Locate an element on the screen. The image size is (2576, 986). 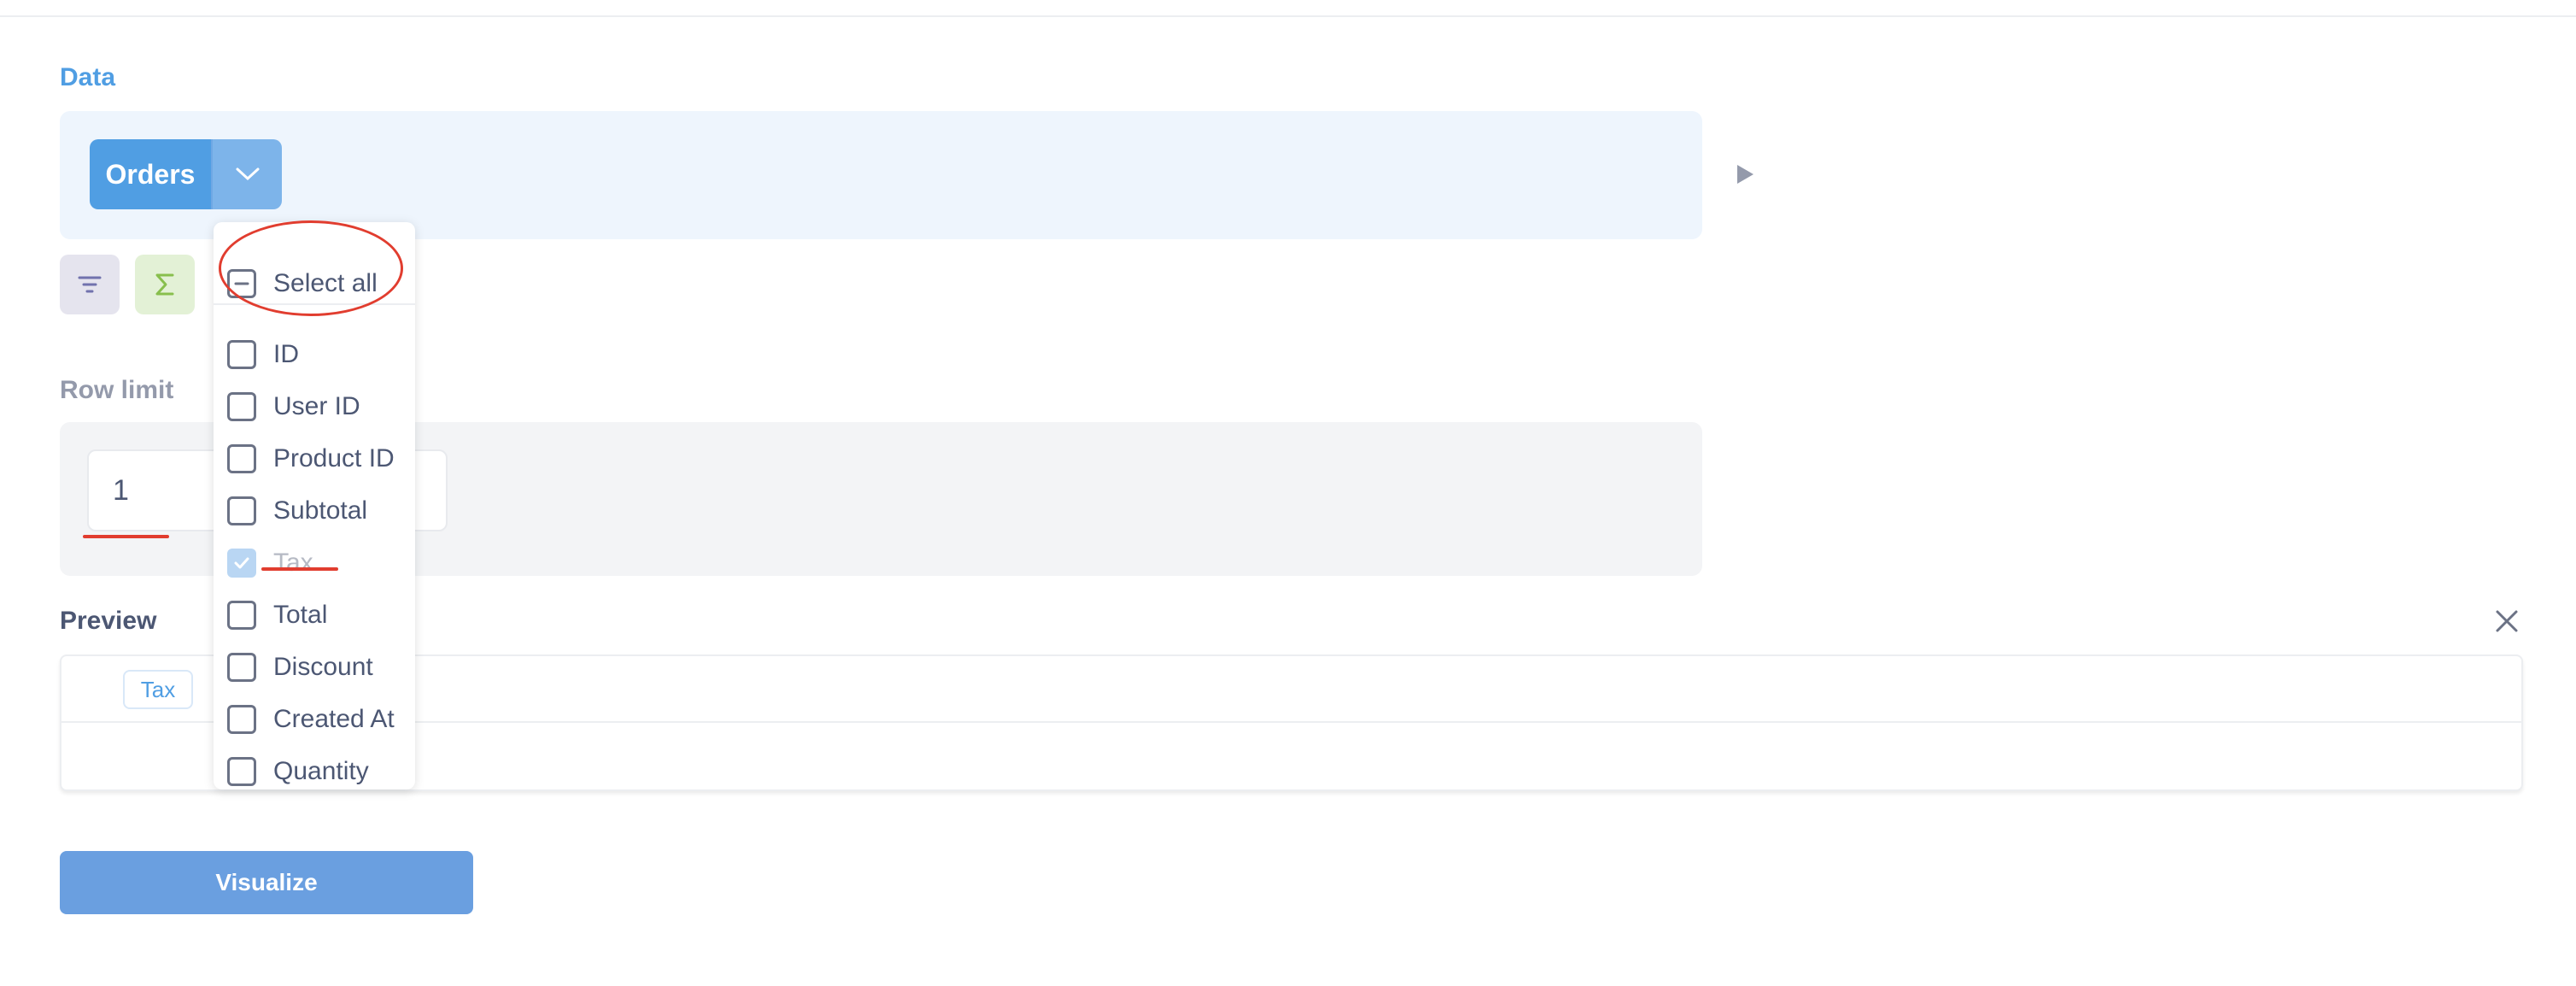
column-option: Created At is located at coordinates (311, 720).